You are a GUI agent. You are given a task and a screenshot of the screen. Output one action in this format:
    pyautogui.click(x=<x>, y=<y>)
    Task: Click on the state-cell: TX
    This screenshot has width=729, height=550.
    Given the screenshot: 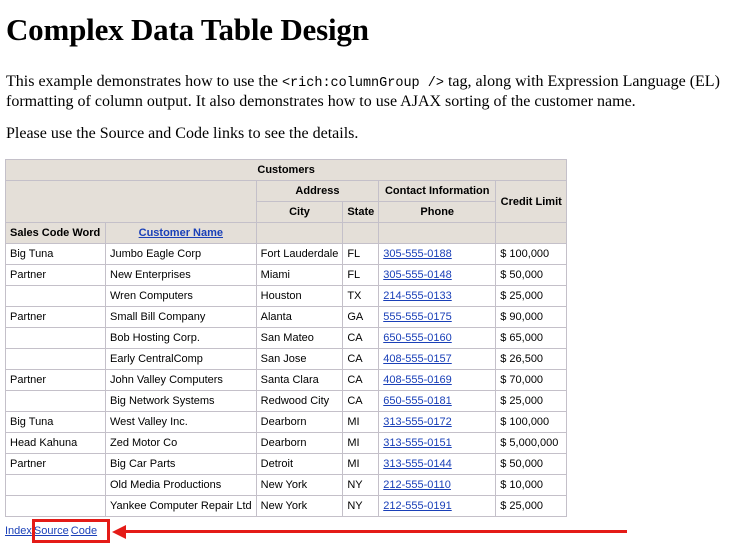 What is the action you would take?
    pyautogui.click(x=361, y=296)
    